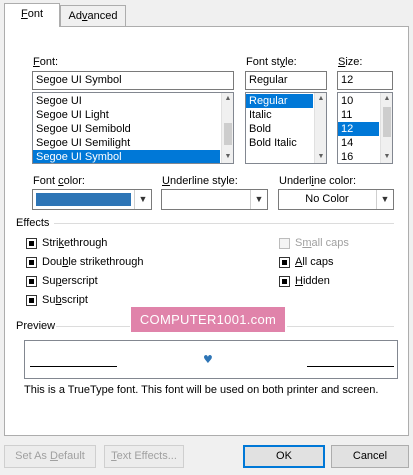  I want to click on font-list-item: Segoe UI, so click(133, 101).